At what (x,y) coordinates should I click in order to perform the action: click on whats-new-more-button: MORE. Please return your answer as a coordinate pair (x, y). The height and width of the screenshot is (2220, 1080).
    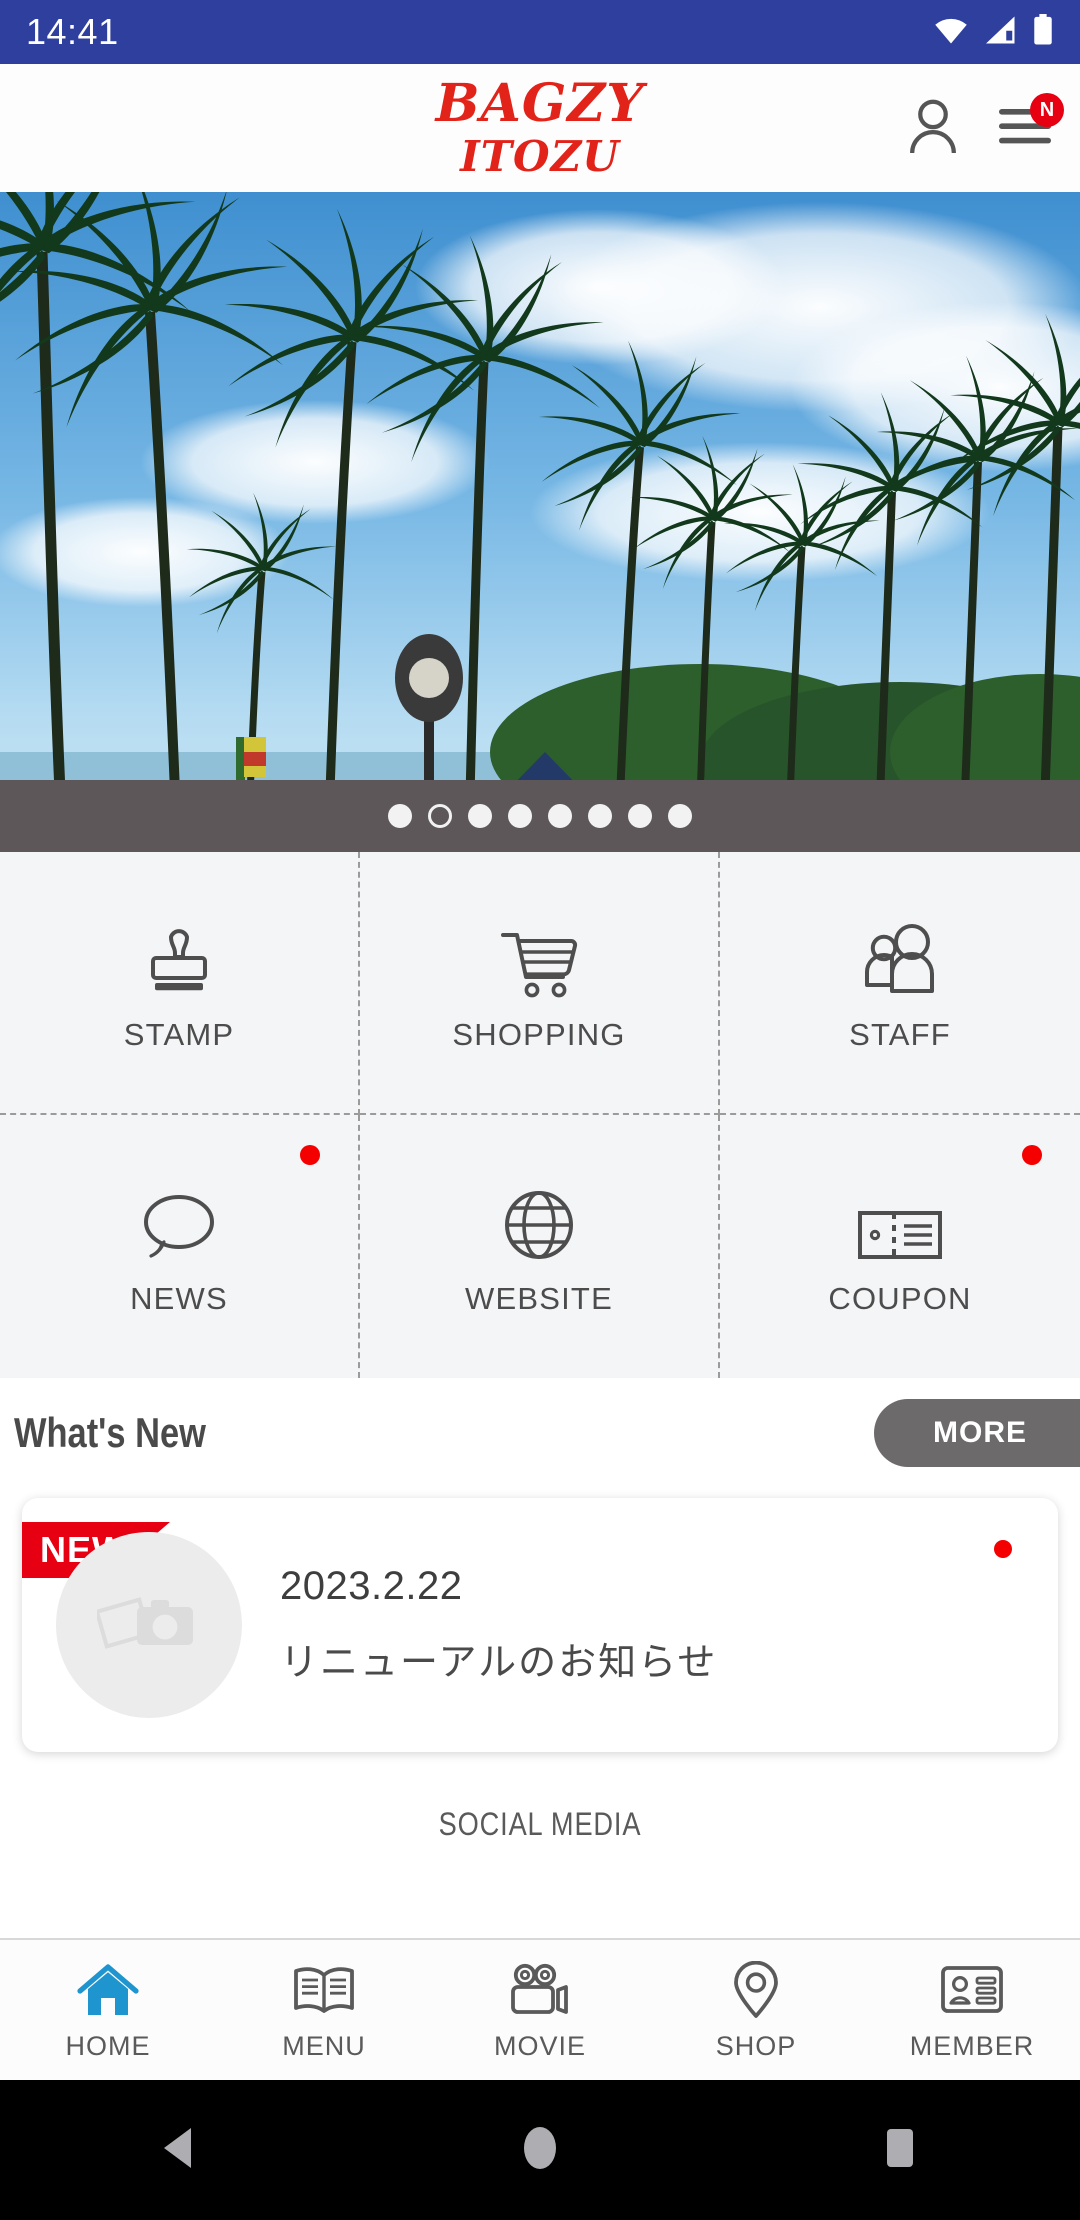
    Looking at the image, I should click on (977, 1433).